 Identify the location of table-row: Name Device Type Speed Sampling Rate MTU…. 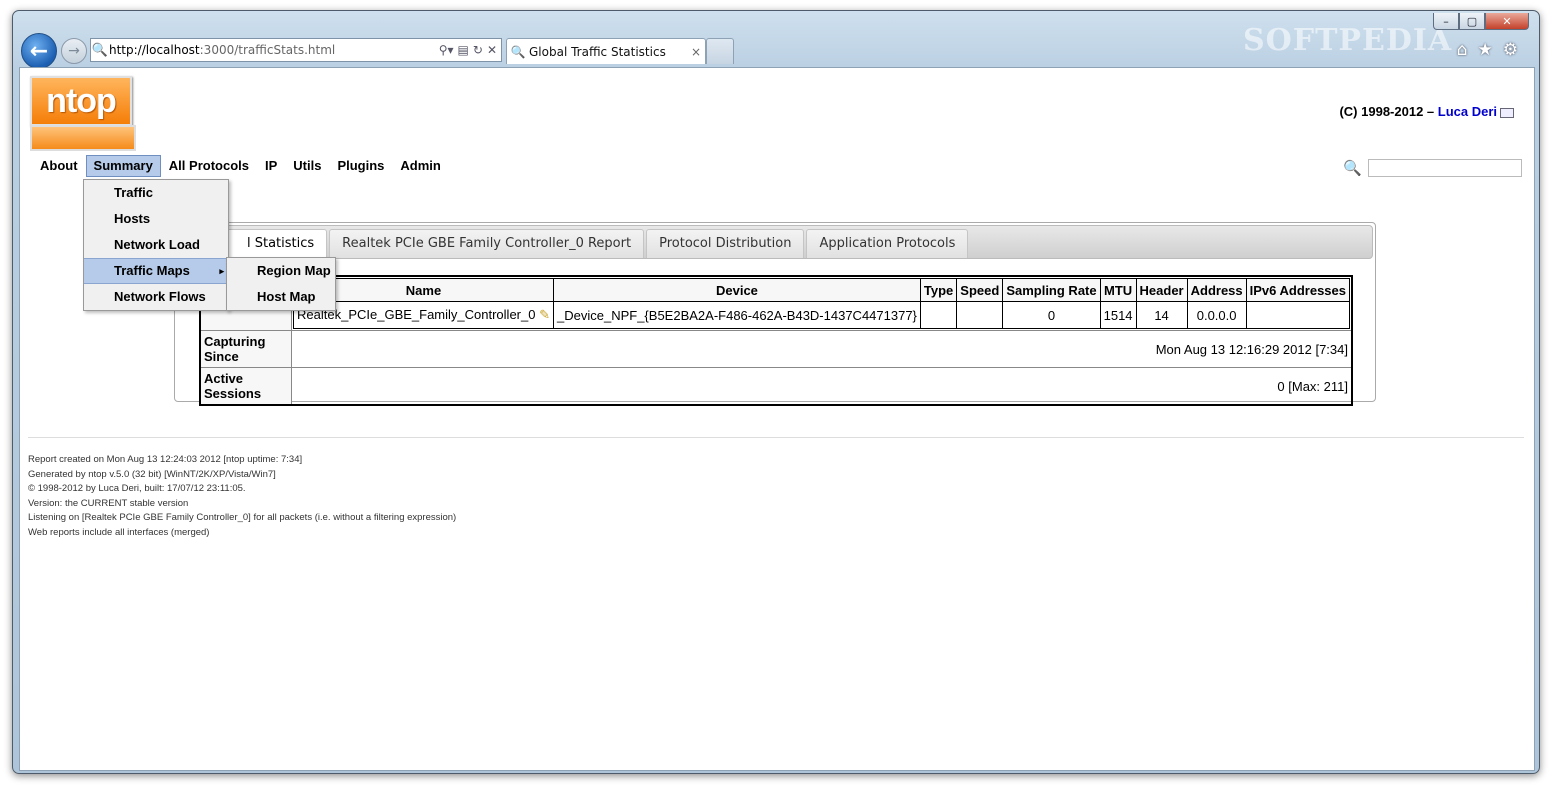
(776, 303).